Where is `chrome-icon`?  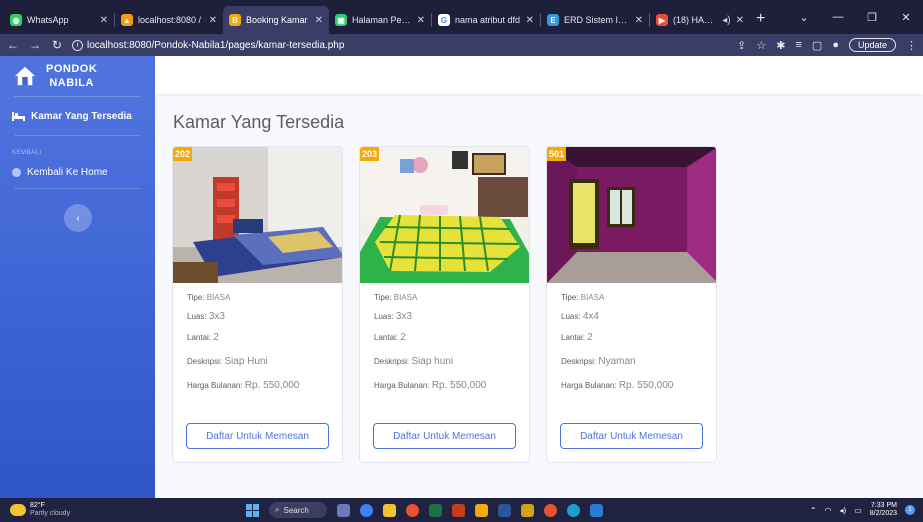 chrome-icon is located at coordinates (412, 510).